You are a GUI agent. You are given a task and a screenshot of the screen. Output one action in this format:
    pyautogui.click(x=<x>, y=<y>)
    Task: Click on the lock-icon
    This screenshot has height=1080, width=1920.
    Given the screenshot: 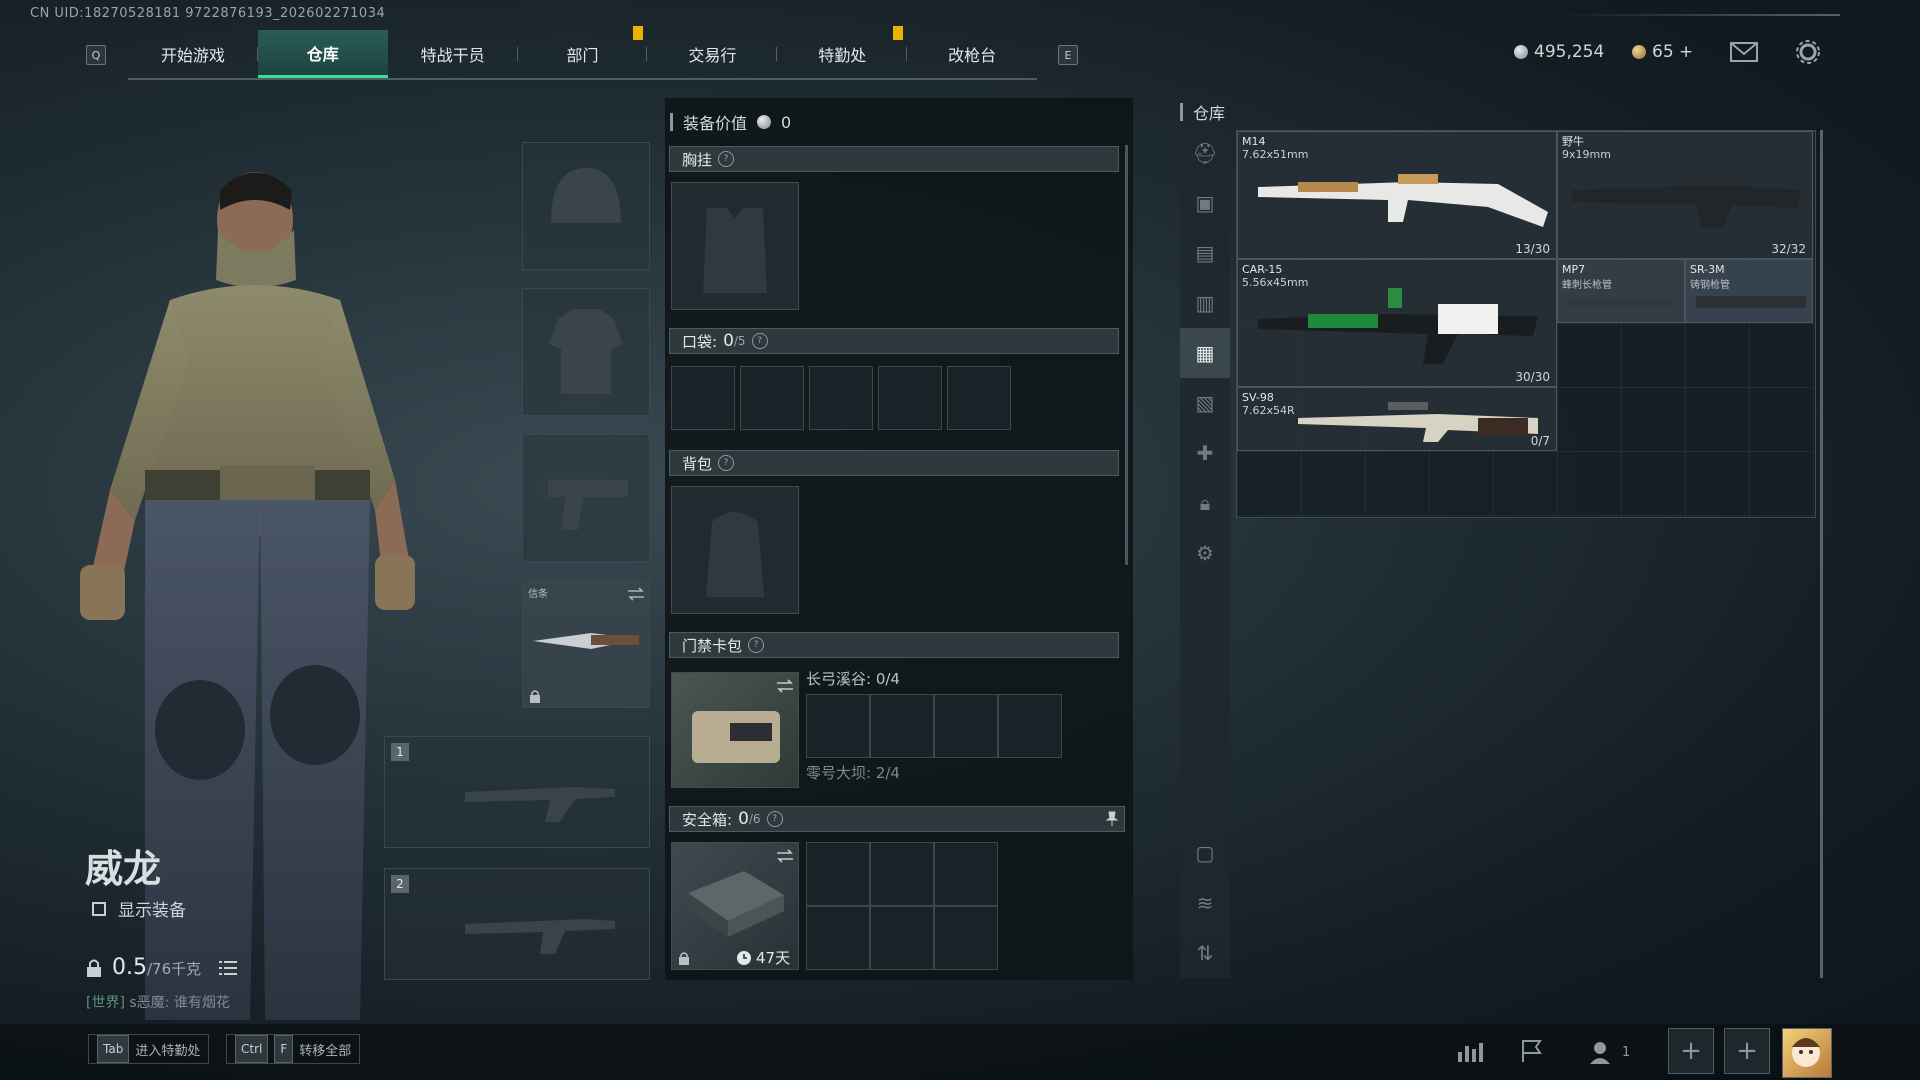 What is the action you would take?
    pyautogui.click(x=94, y=968)
    